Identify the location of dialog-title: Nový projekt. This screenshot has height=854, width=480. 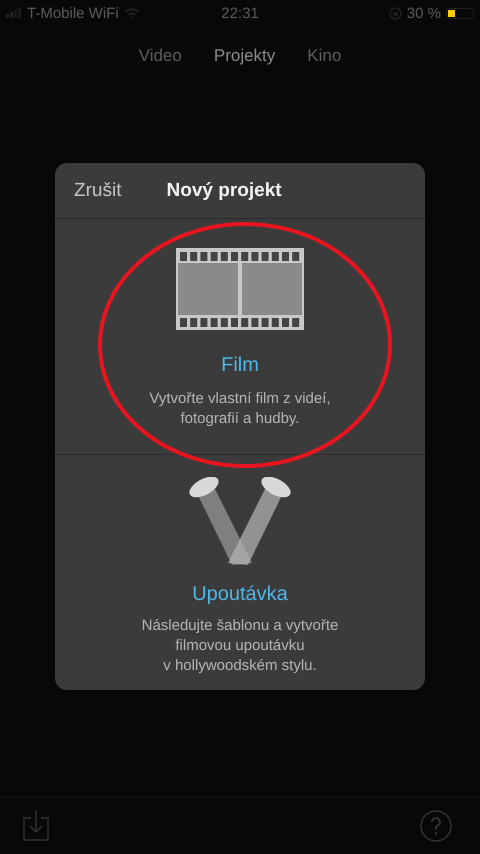
(224, 191).